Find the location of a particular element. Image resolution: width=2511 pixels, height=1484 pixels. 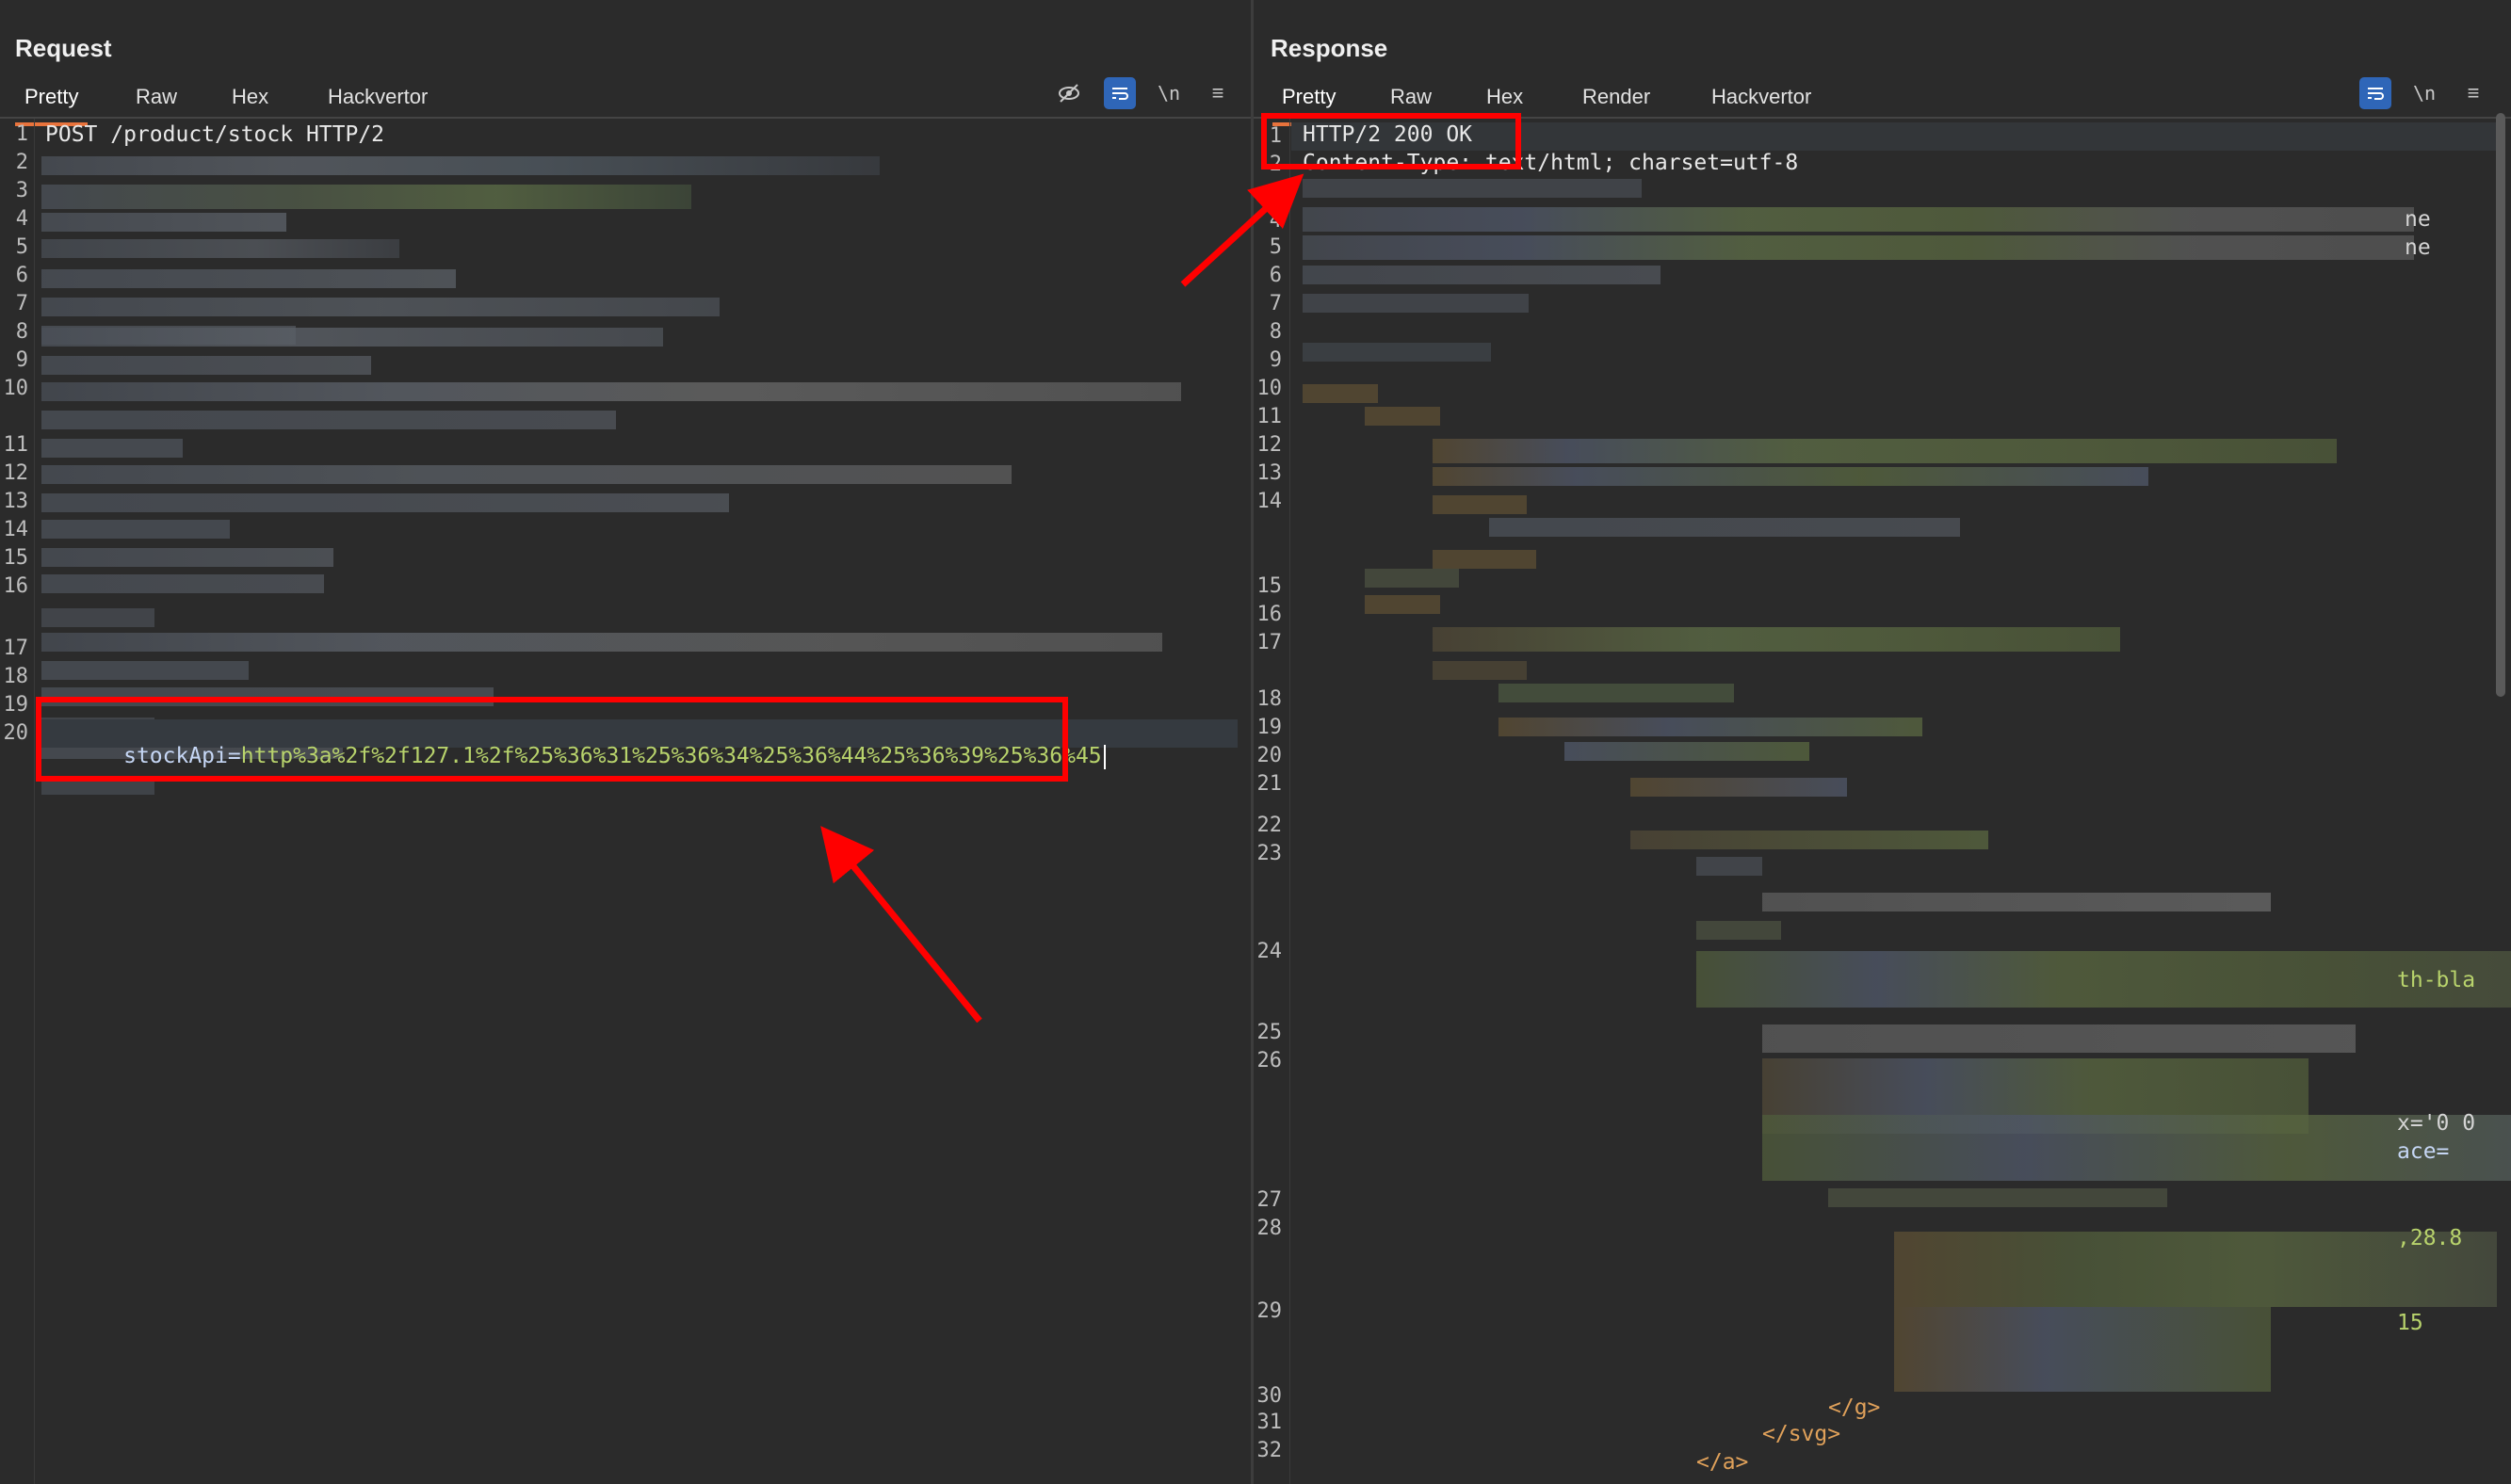

line-number: 28 is located at coordinates (1269, 1228).